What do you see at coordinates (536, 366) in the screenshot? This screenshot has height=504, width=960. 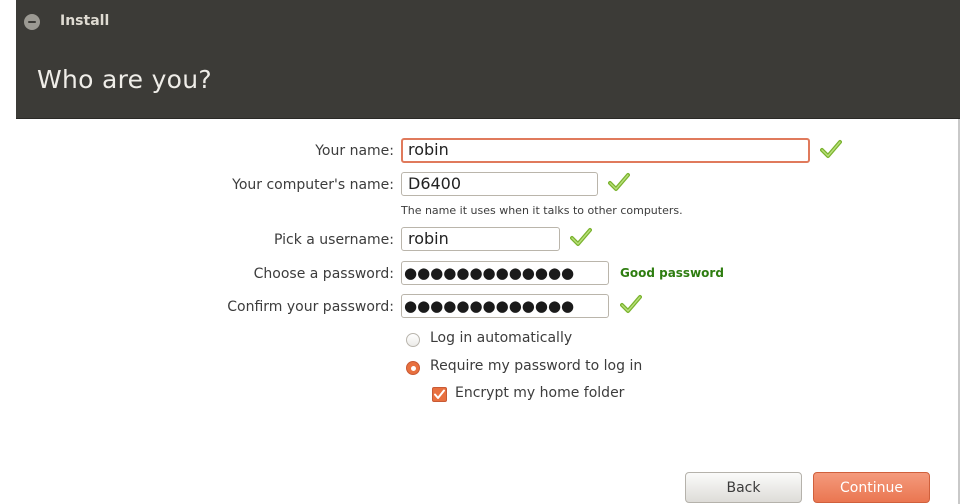 I see `require-password-label: Require my password to log in` at bounding box center [536, 366].